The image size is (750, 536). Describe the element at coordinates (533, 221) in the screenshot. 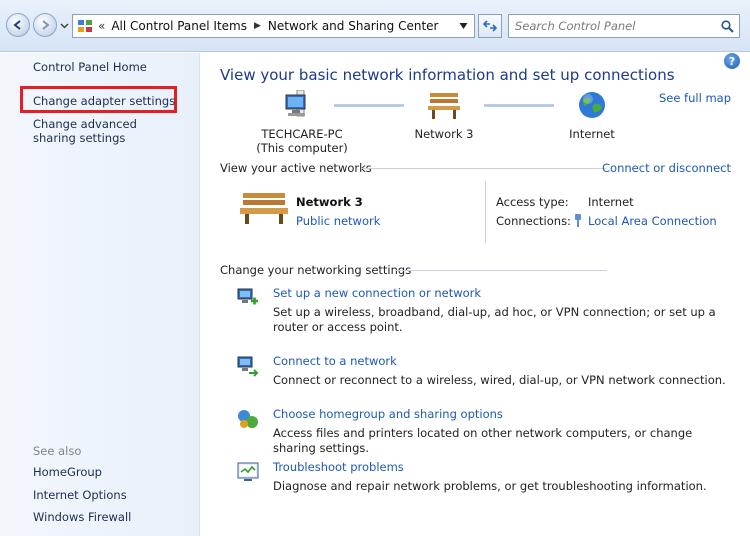

I see `connections-label: Connections:` at that location.